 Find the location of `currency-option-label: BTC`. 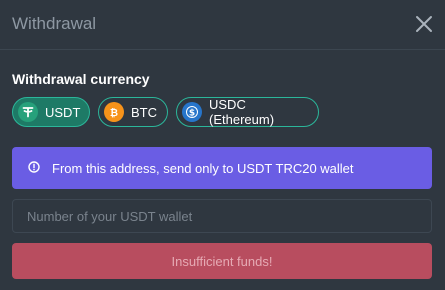

currency-option-label: BTC is located at coordinates (144, 112).